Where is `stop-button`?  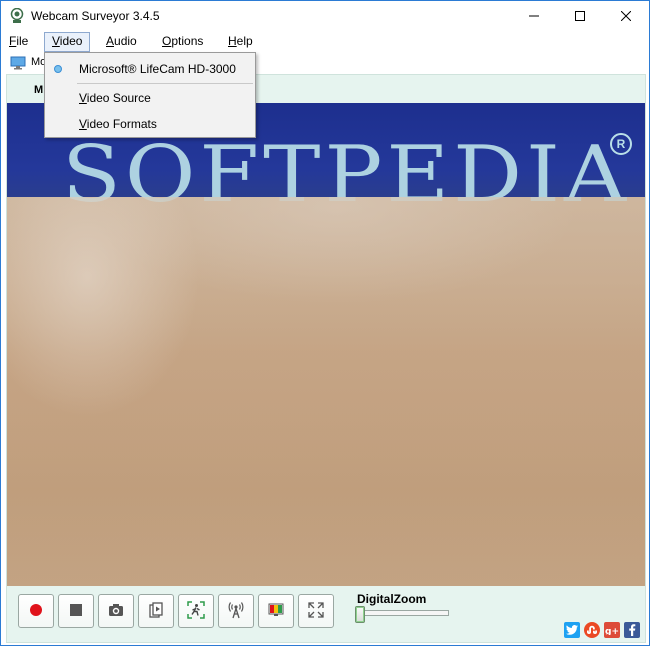
stop-button is located at coordinates (76, 611).